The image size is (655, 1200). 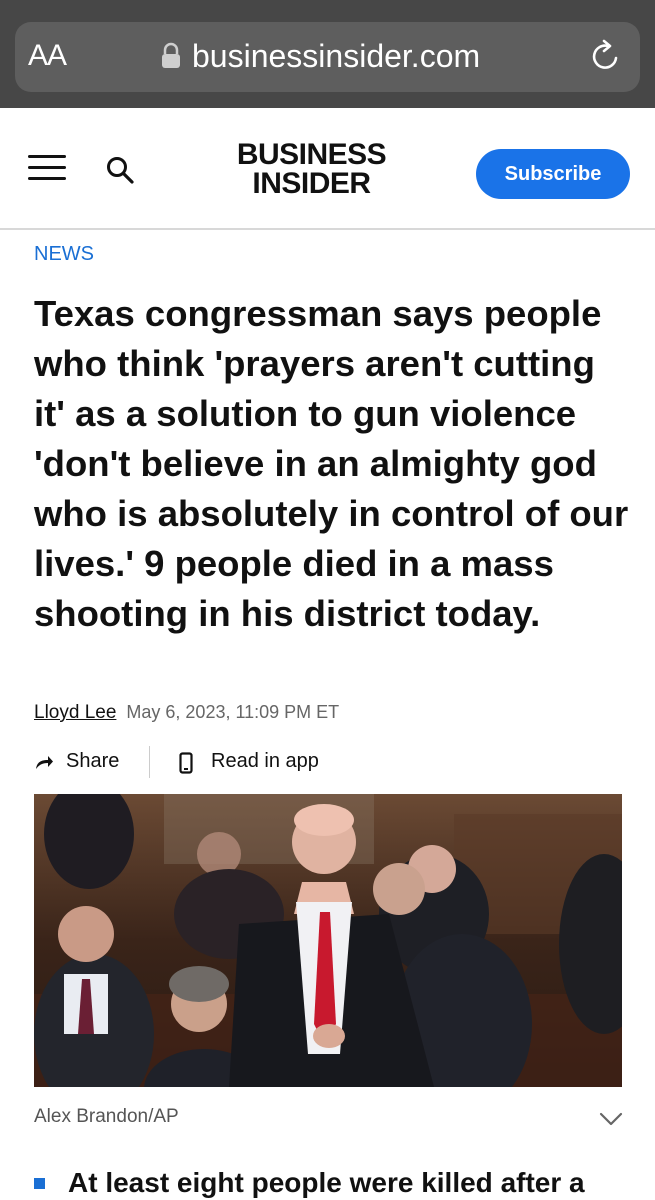 What do you see at coordinates (64, 254) in the screenshot?
I see `section-label: NEWS` at bounding box center [64, 254].